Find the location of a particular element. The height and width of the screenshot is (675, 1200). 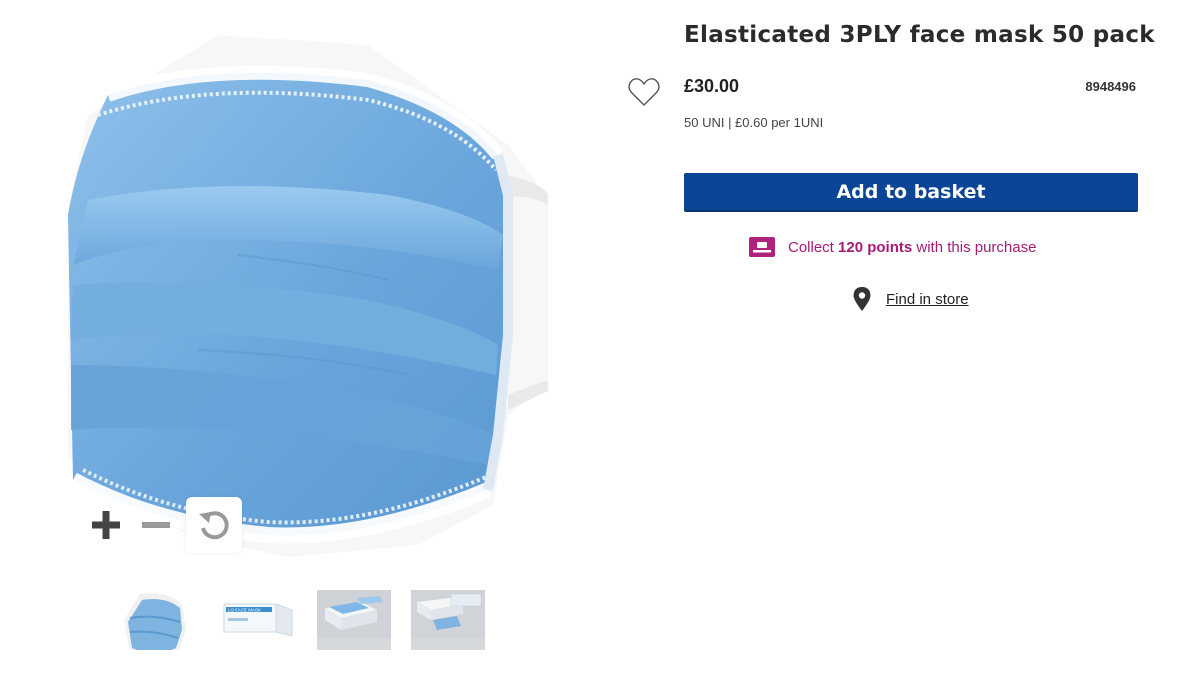

image-zoom-controls is located at coordinates (160, 525).